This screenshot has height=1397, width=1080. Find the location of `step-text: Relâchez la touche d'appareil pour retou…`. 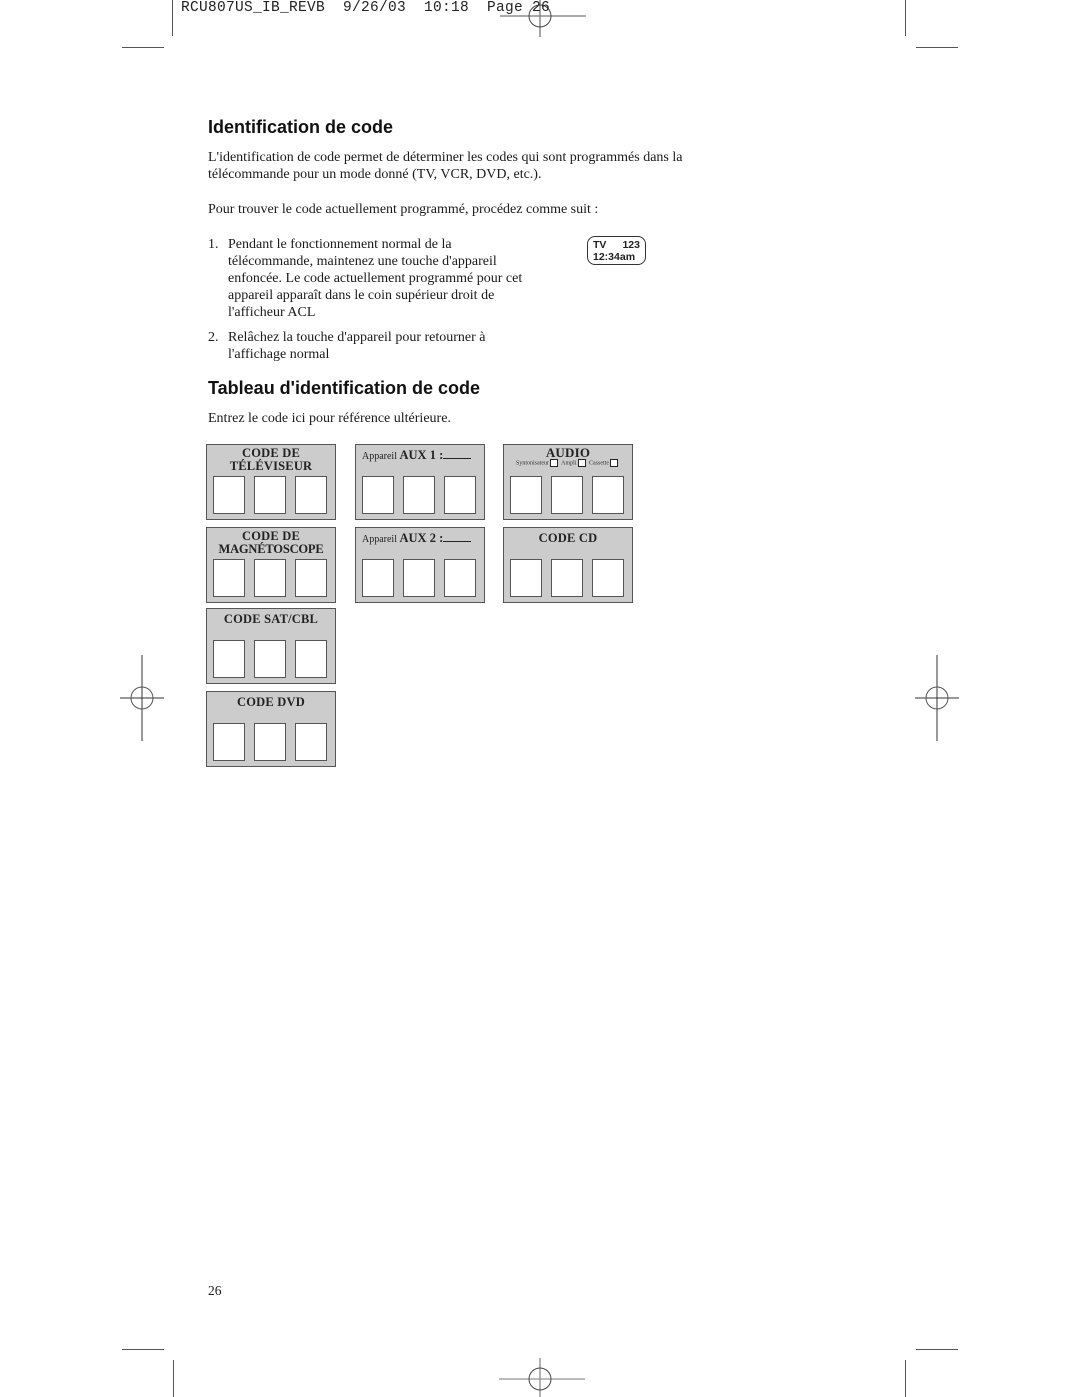

step-text: Relâchez la touche d'appareil pour retou… is located at coordinates (357, 346).